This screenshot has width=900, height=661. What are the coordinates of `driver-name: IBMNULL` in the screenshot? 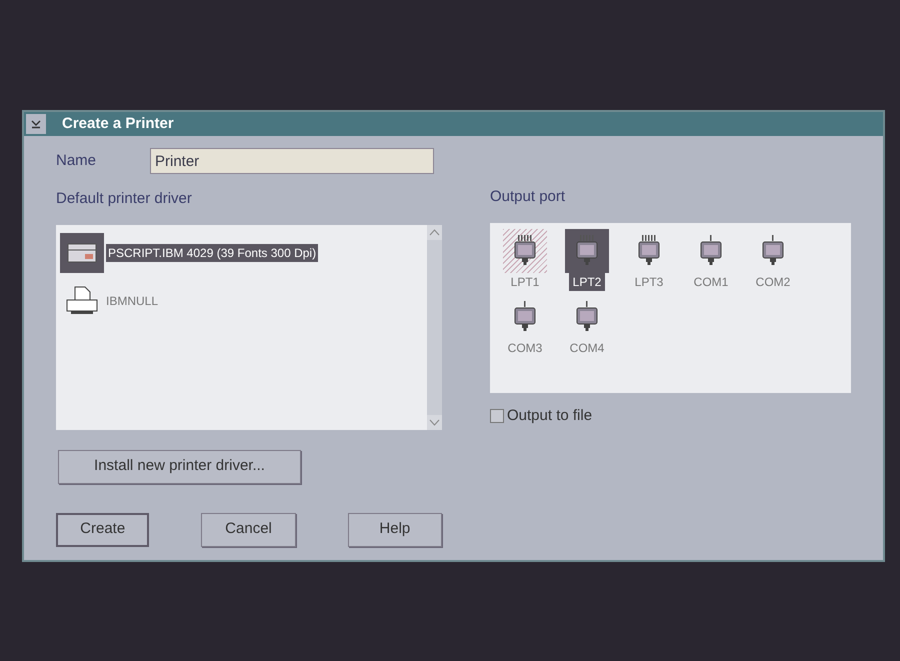 It's located at (132, 301).